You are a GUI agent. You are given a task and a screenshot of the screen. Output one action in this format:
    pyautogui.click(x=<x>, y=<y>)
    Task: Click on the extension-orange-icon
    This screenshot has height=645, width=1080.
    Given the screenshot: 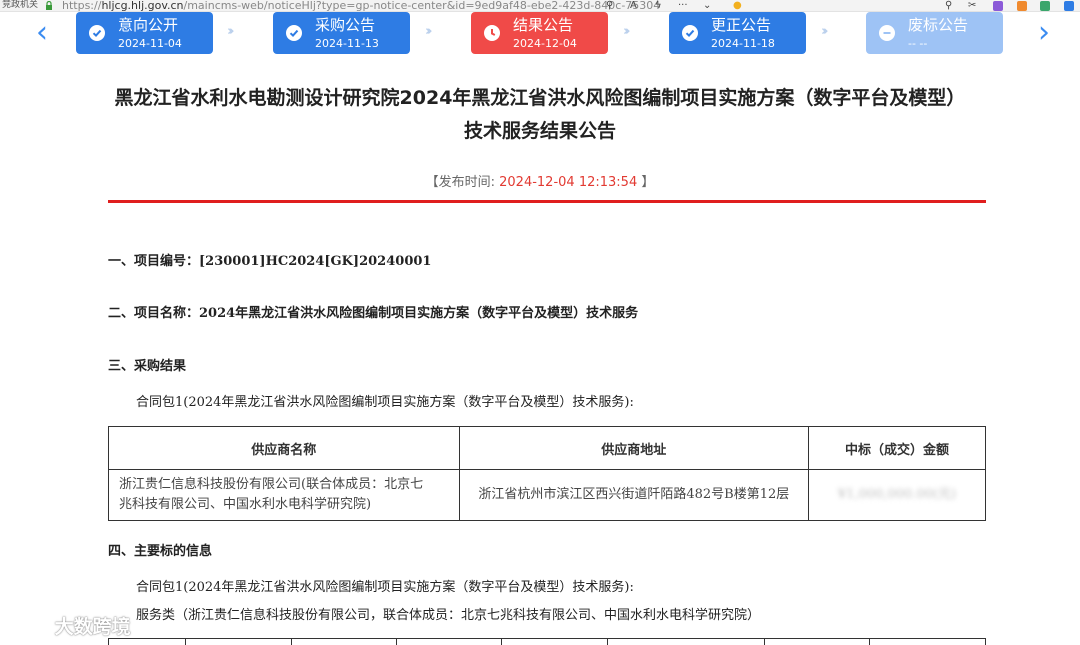 What is the action you would take?
    pyautogui.click(x=1022, y=6)
    